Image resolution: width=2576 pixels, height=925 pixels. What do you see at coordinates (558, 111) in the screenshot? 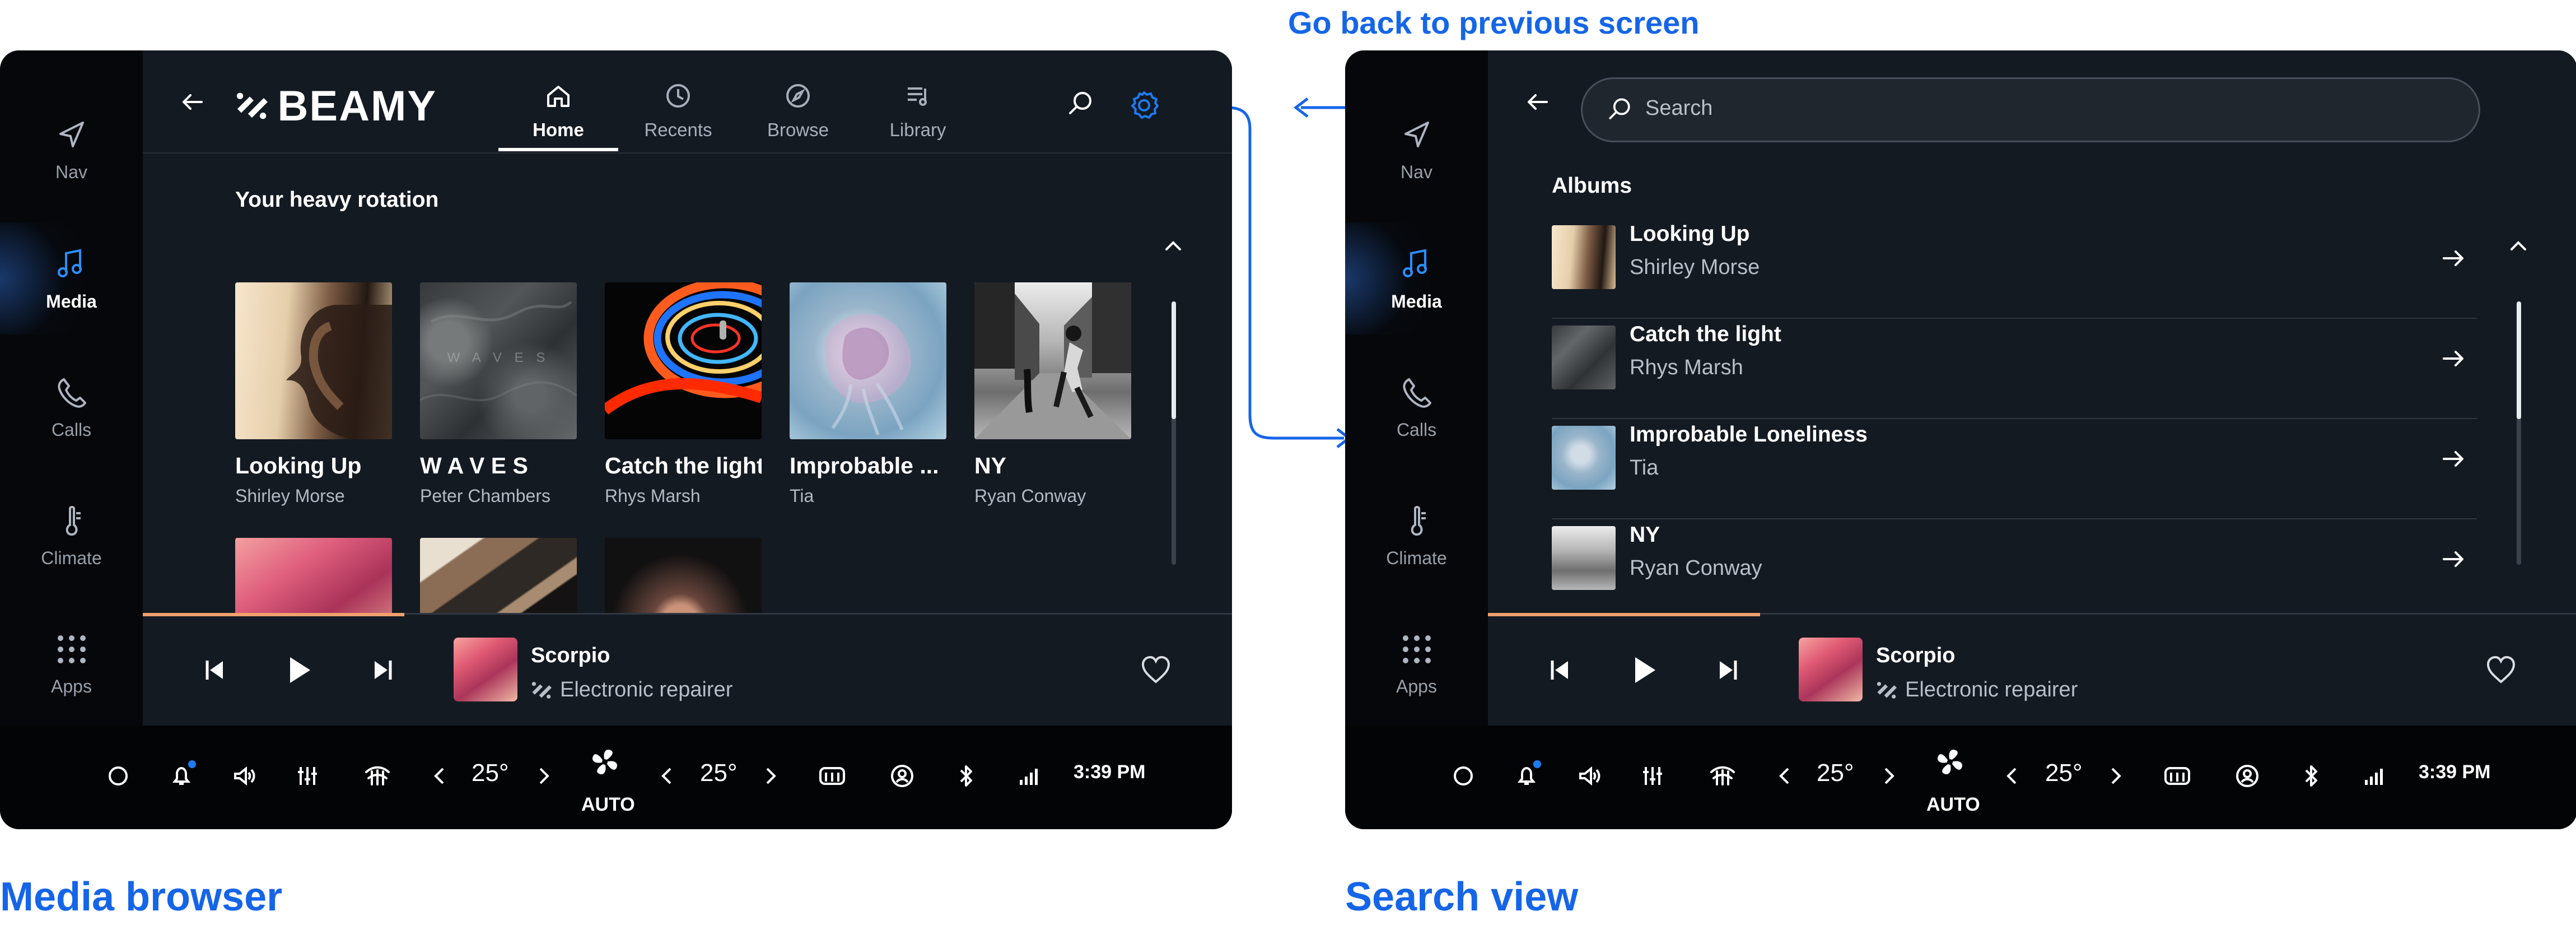
I see `tab-home: Home` at bounding box center [558, 111].